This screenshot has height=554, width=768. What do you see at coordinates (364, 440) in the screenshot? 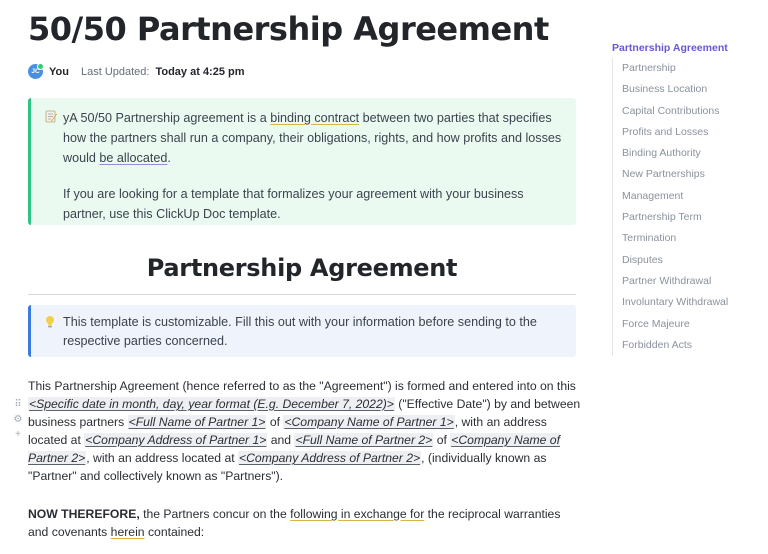
I see `placeholder-name-partner-2: <Full Name of Partner 2>` at bounding box center [364, 440].